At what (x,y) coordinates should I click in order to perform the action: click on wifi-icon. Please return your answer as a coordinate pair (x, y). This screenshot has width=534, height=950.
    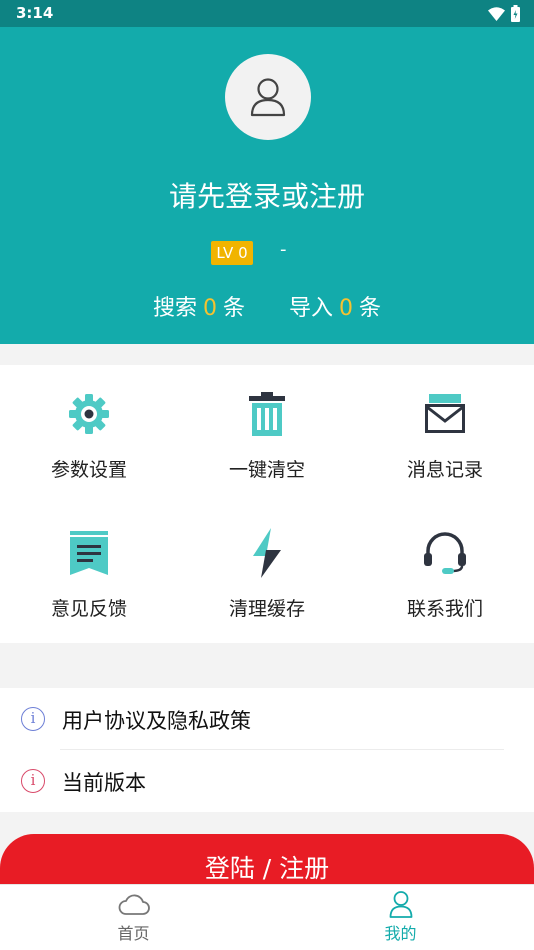
    Looking at the image, I should click on (496, 13).